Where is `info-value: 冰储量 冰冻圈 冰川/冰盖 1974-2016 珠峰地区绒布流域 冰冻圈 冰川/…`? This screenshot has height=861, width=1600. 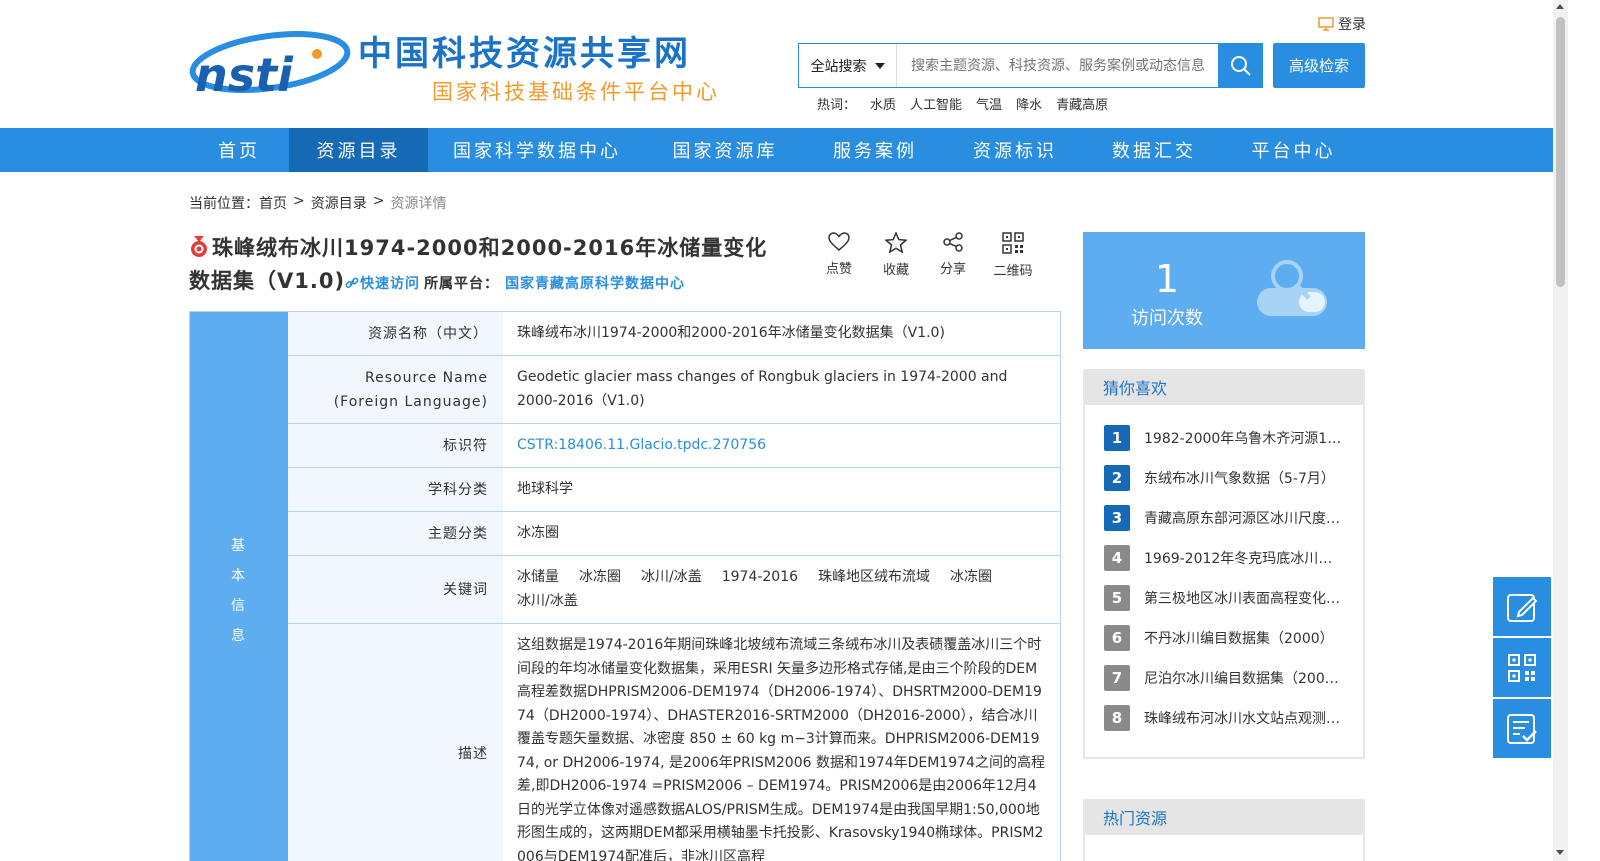
info-value: 冰储量 冰冻圈 冰川/冰盖 1974-2016 珠峰地区绒布流域 冰冻圈 冰川/… is located at coordinates (781, 589).